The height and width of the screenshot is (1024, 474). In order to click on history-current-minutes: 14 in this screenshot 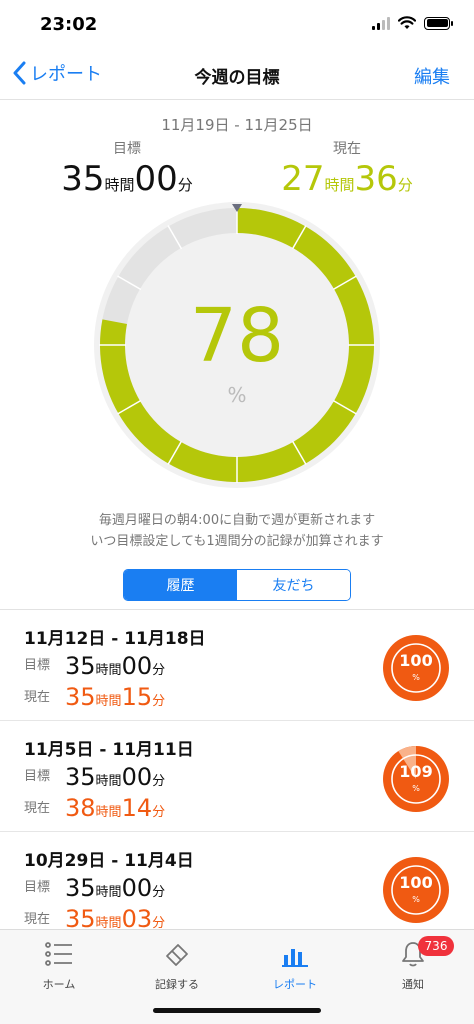, I will do `click(137, 808)`.